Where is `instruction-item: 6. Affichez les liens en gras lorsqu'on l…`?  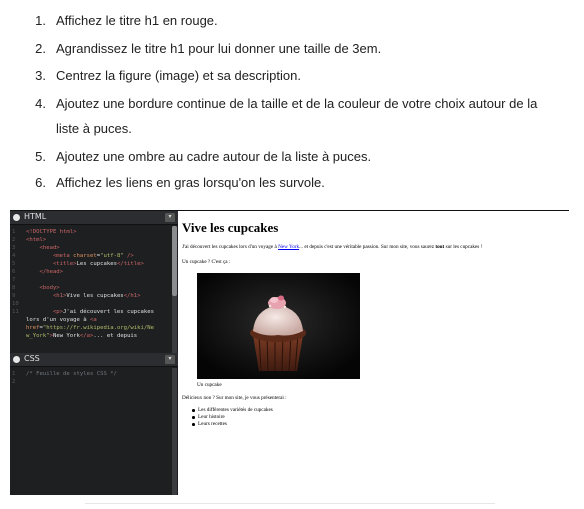 instruction-item: 6. Affichez les liens en gras lorsqu'on l… is located at coordinates (173, 183).